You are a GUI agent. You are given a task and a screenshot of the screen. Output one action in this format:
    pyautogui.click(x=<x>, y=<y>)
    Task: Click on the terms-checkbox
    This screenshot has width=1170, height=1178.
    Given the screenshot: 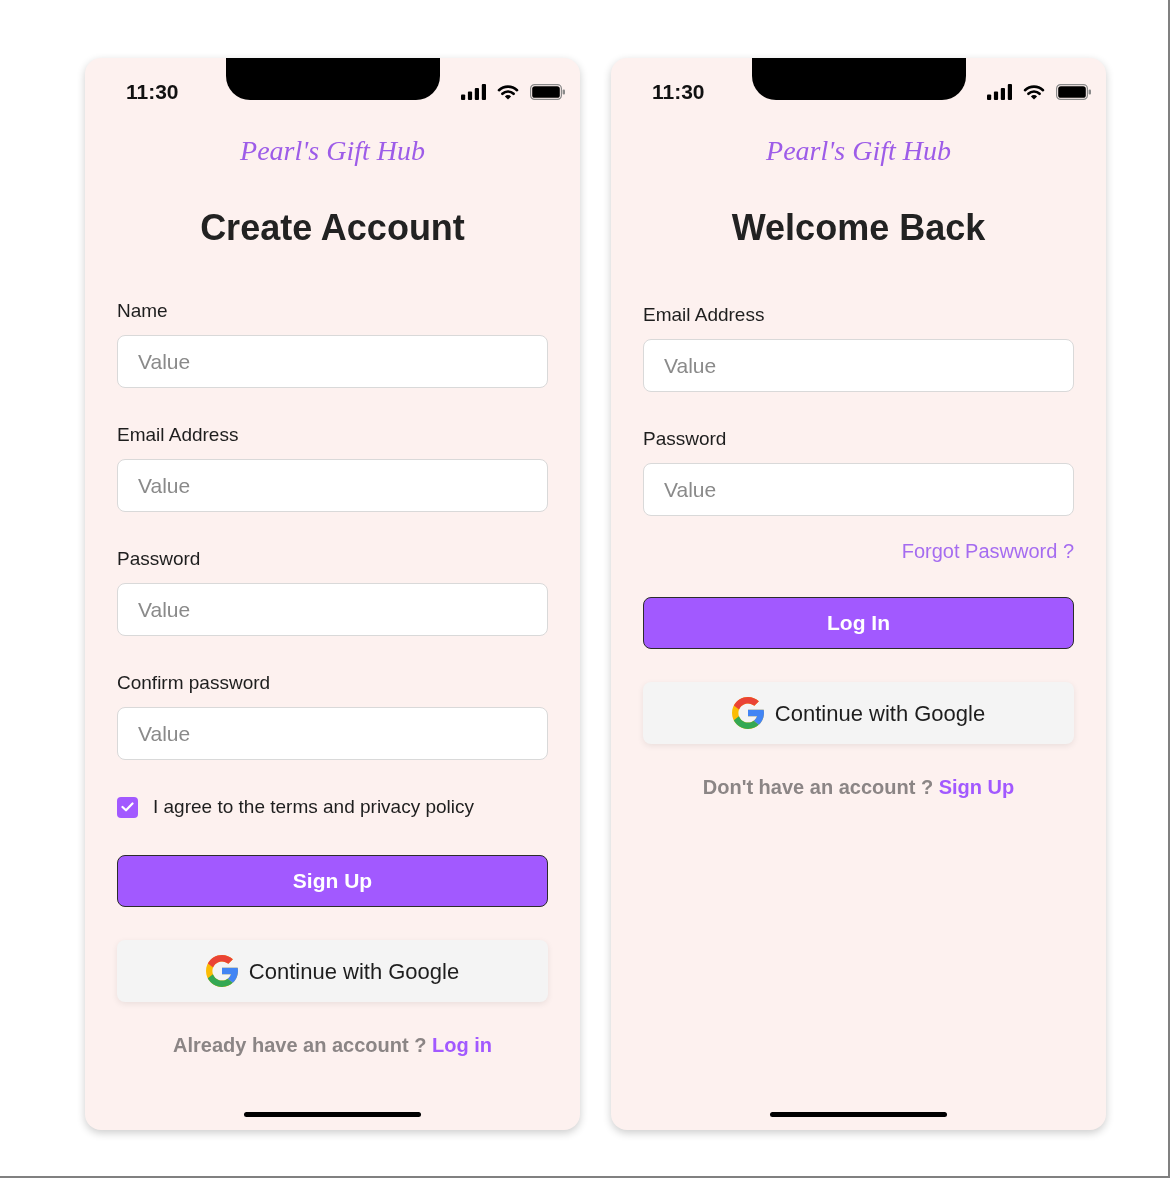 What is the action you would take?
    pyautogui.click(x=127, y=807)
    